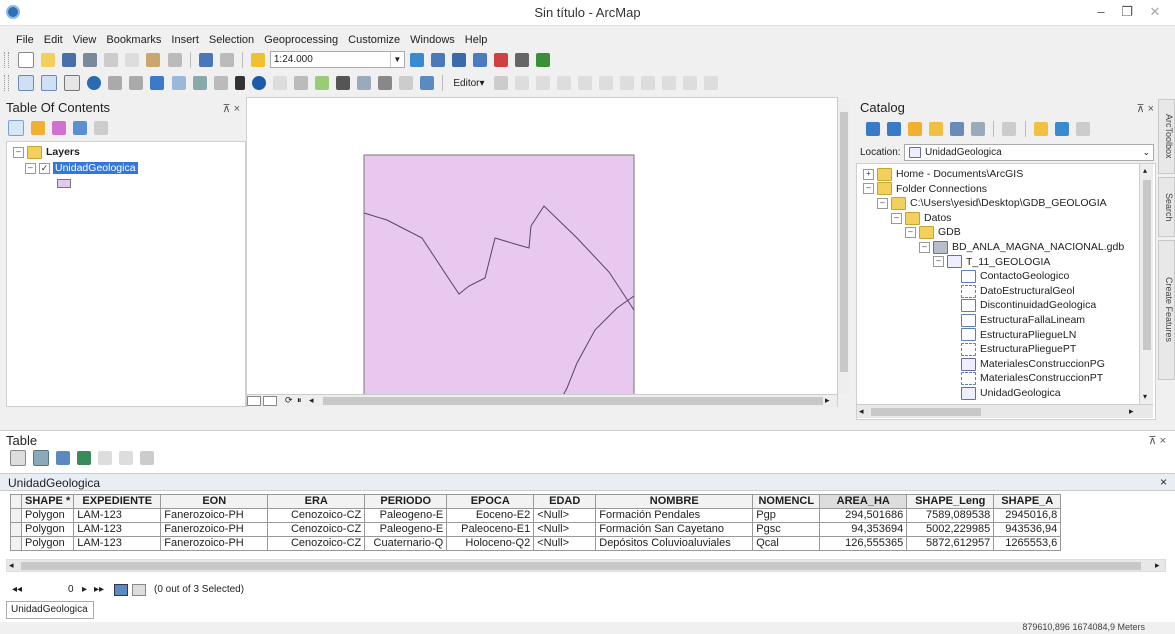  I want to click on catalog-item: – Datos, so click(921, 218).